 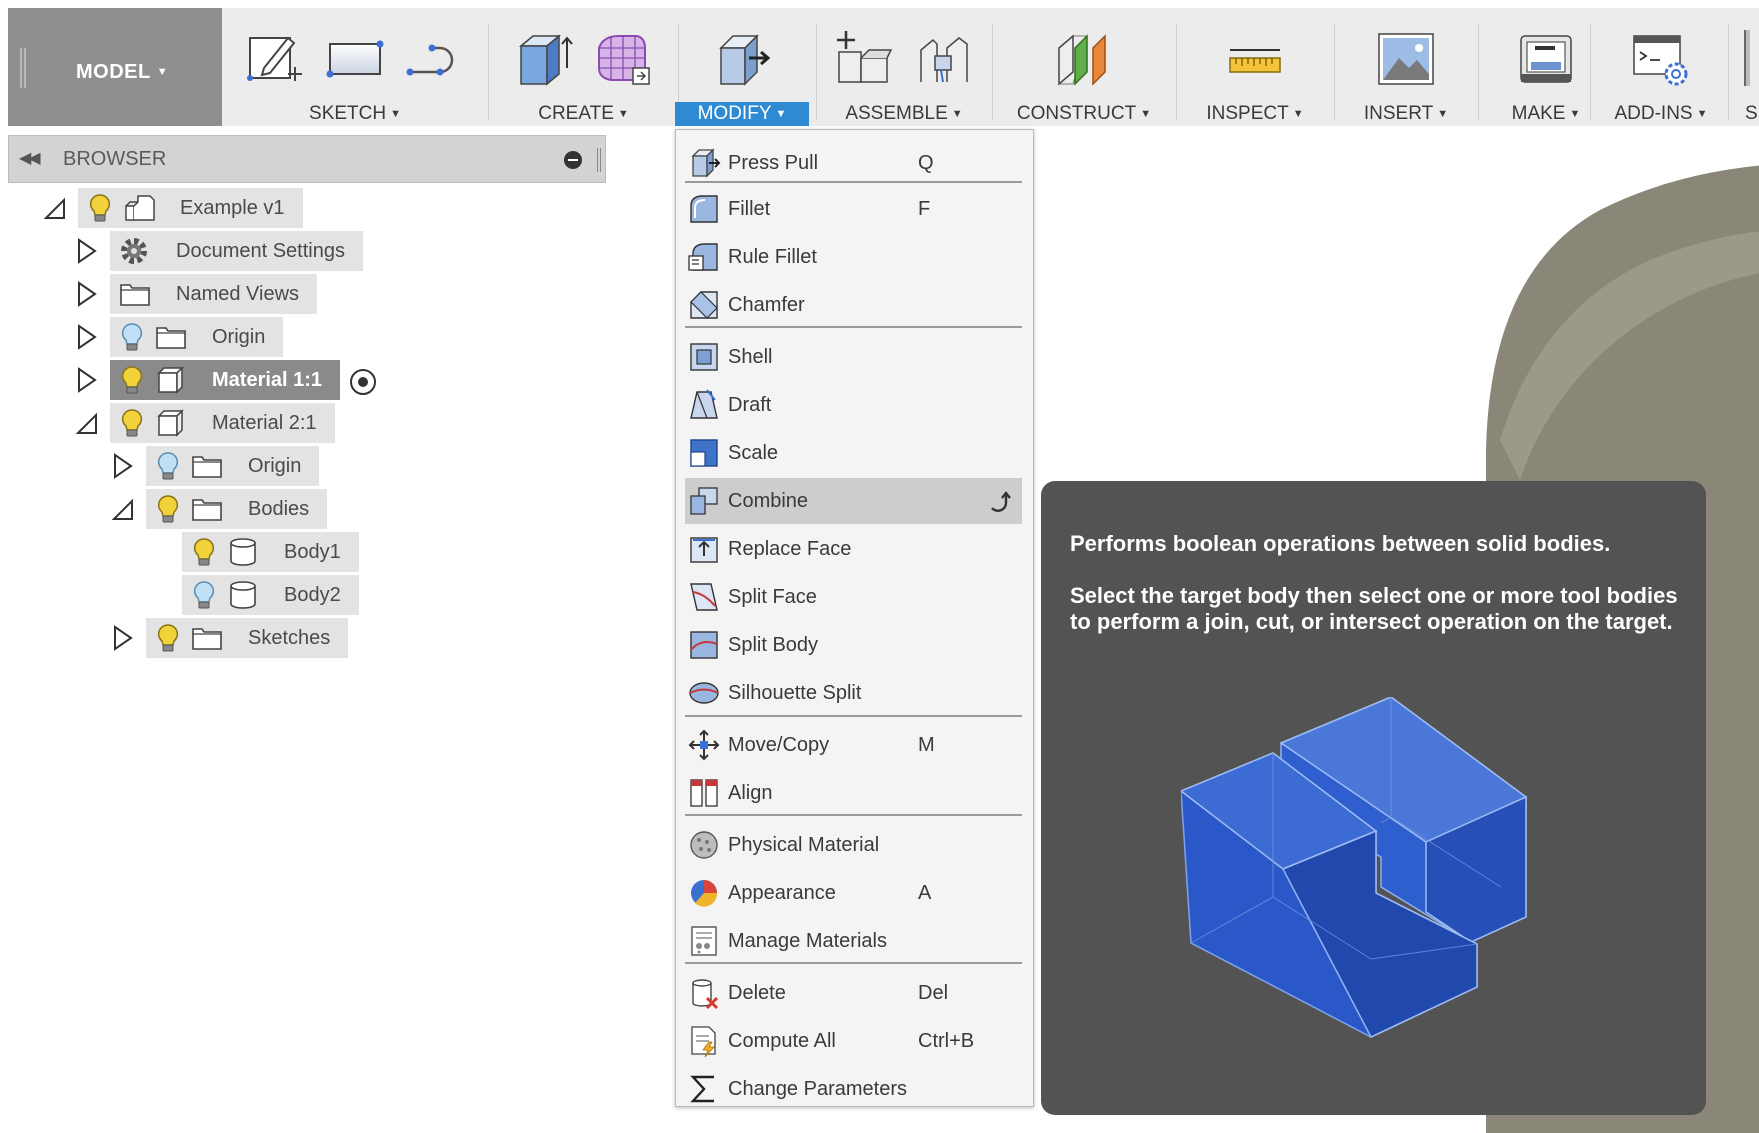 I want to click on scale-icon, so click(x=704, y=453).